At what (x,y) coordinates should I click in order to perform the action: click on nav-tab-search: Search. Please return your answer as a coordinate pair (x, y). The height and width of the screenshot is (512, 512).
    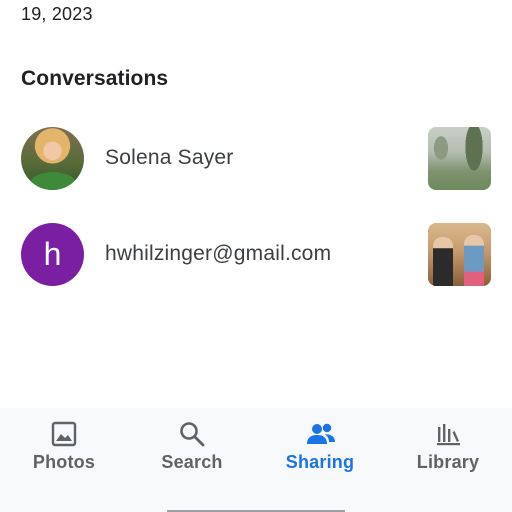
    Looking at the image, I should click on (192, 453).